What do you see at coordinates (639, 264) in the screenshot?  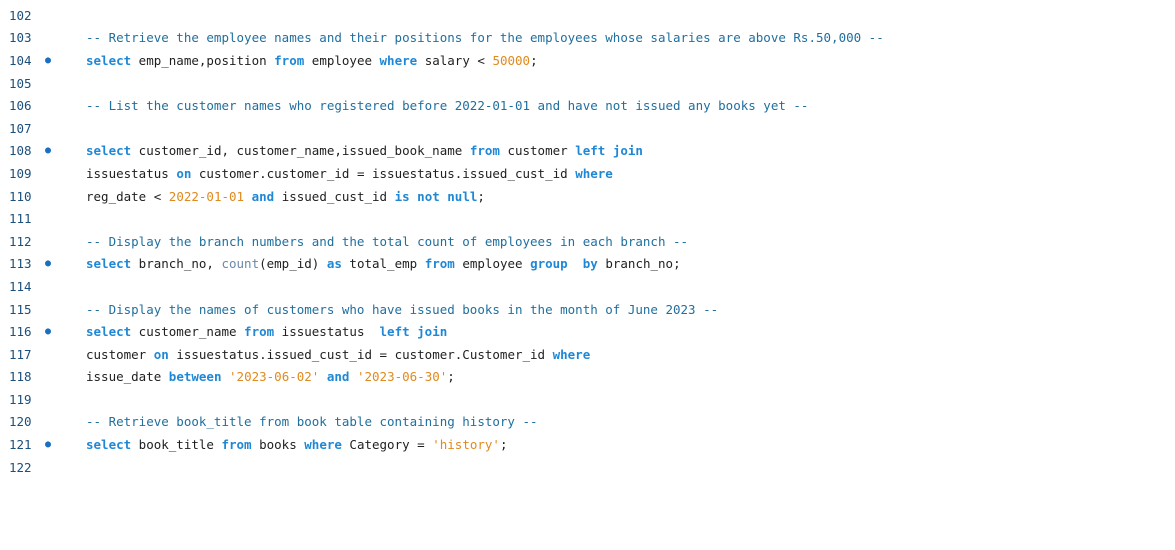 I see `sql-identifier: branch_no;` at bounding box center [639, 264].